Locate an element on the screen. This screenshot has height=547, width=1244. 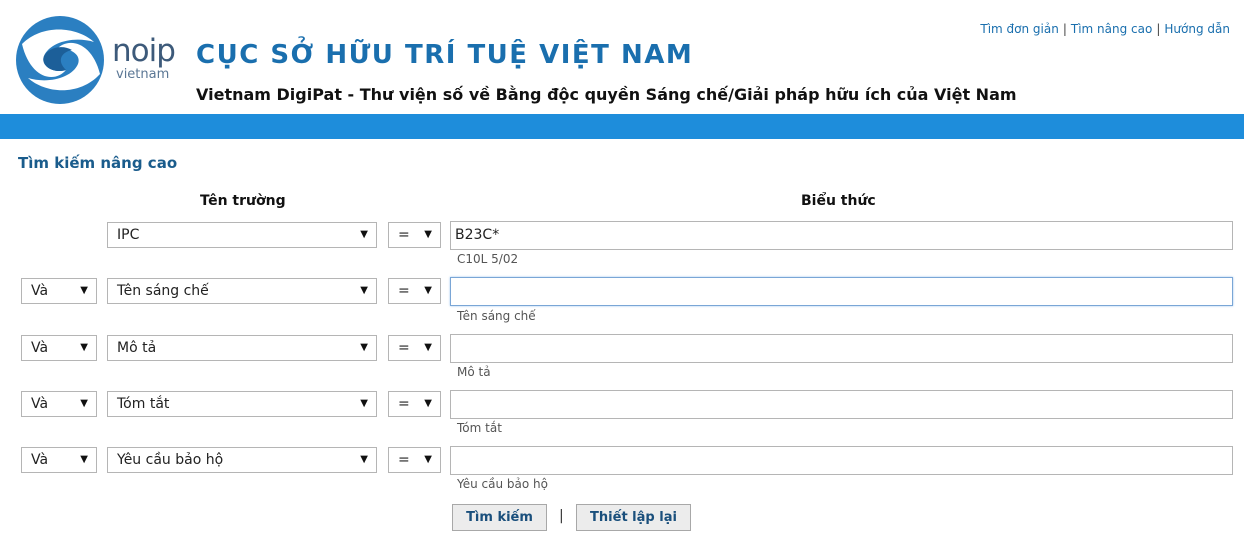
expression-hint: Tên sáng chế is located at coordinates (496, 316).